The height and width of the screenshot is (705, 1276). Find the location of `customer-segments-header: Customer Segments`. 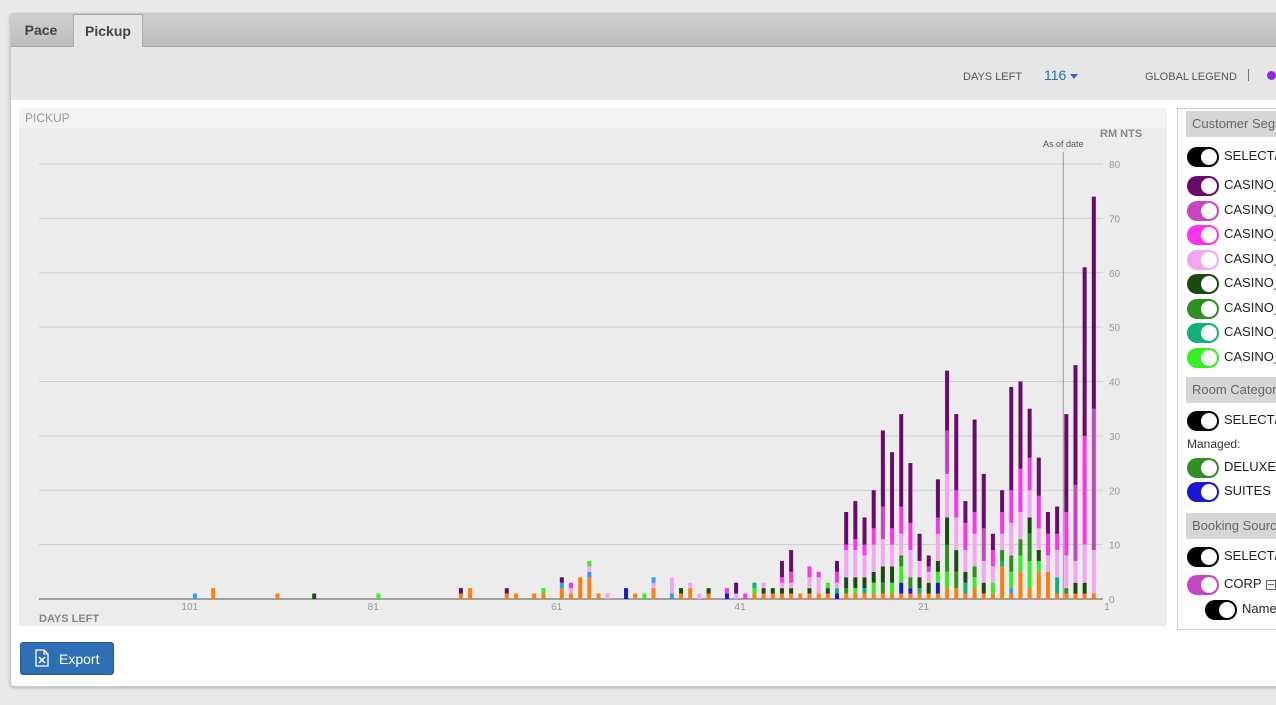

customer-segments-header: Customer Segments is located at coordinates (1231, 124).